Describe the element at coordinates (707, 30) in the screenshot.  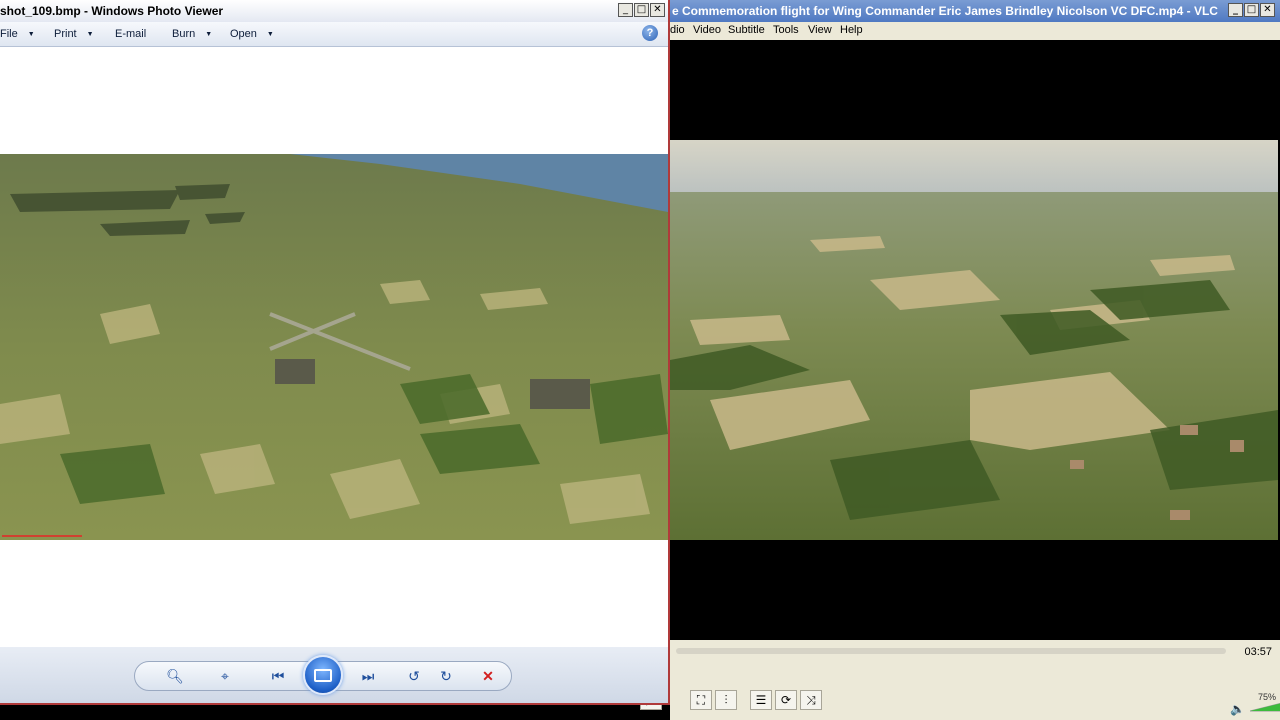
I see `vlc-menu-video: Video` at that location.